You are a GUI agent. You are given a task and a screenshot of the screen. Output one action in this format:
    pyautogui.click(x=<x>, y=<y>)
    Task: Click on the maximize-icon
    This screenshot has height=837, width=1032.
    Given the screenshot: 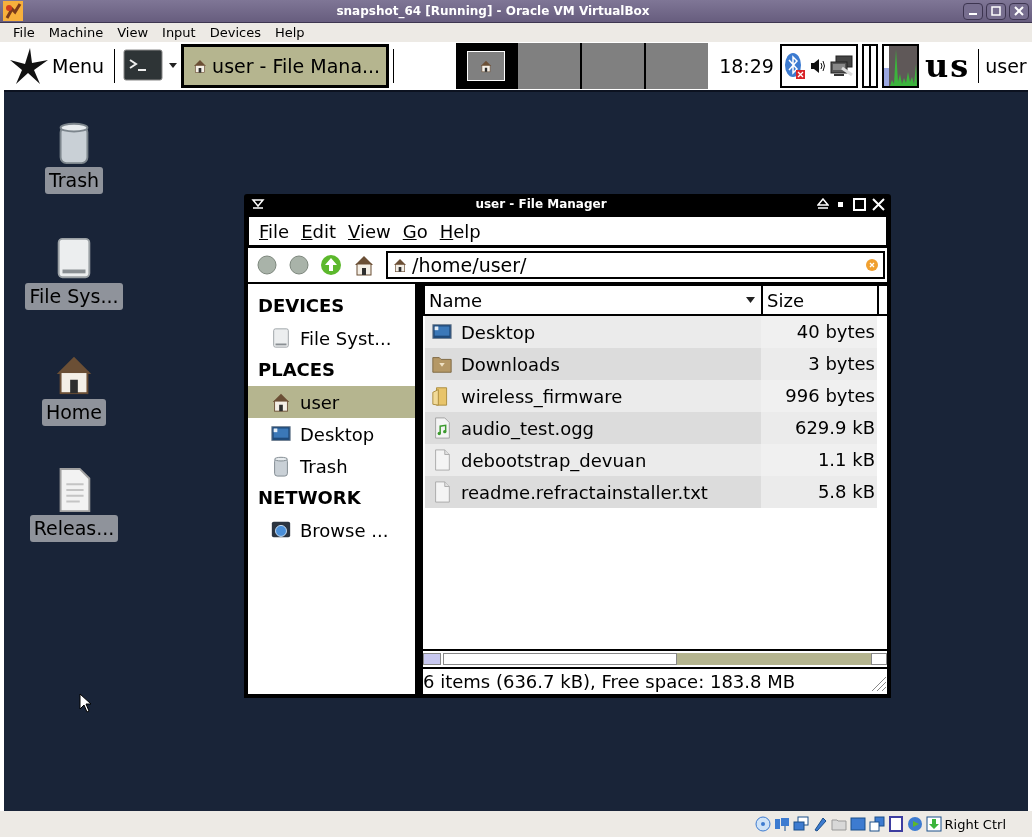 What is the action you would take?
    pyautogui.click(x=996, y=11)
    